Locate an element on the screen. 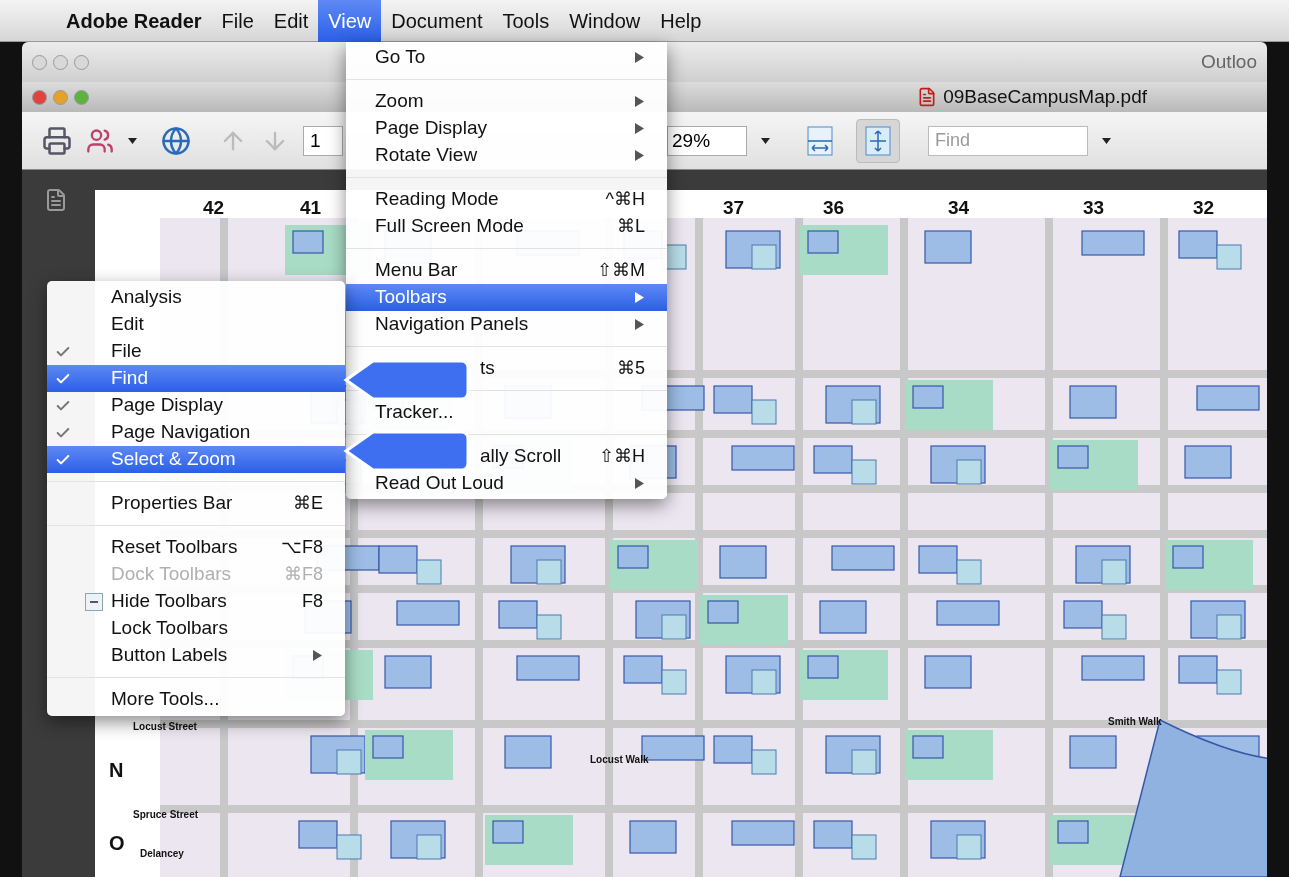 The height and width of the screenshot is (877, 1289). shortcut-label: F8 is located at coordinates (312, 601).